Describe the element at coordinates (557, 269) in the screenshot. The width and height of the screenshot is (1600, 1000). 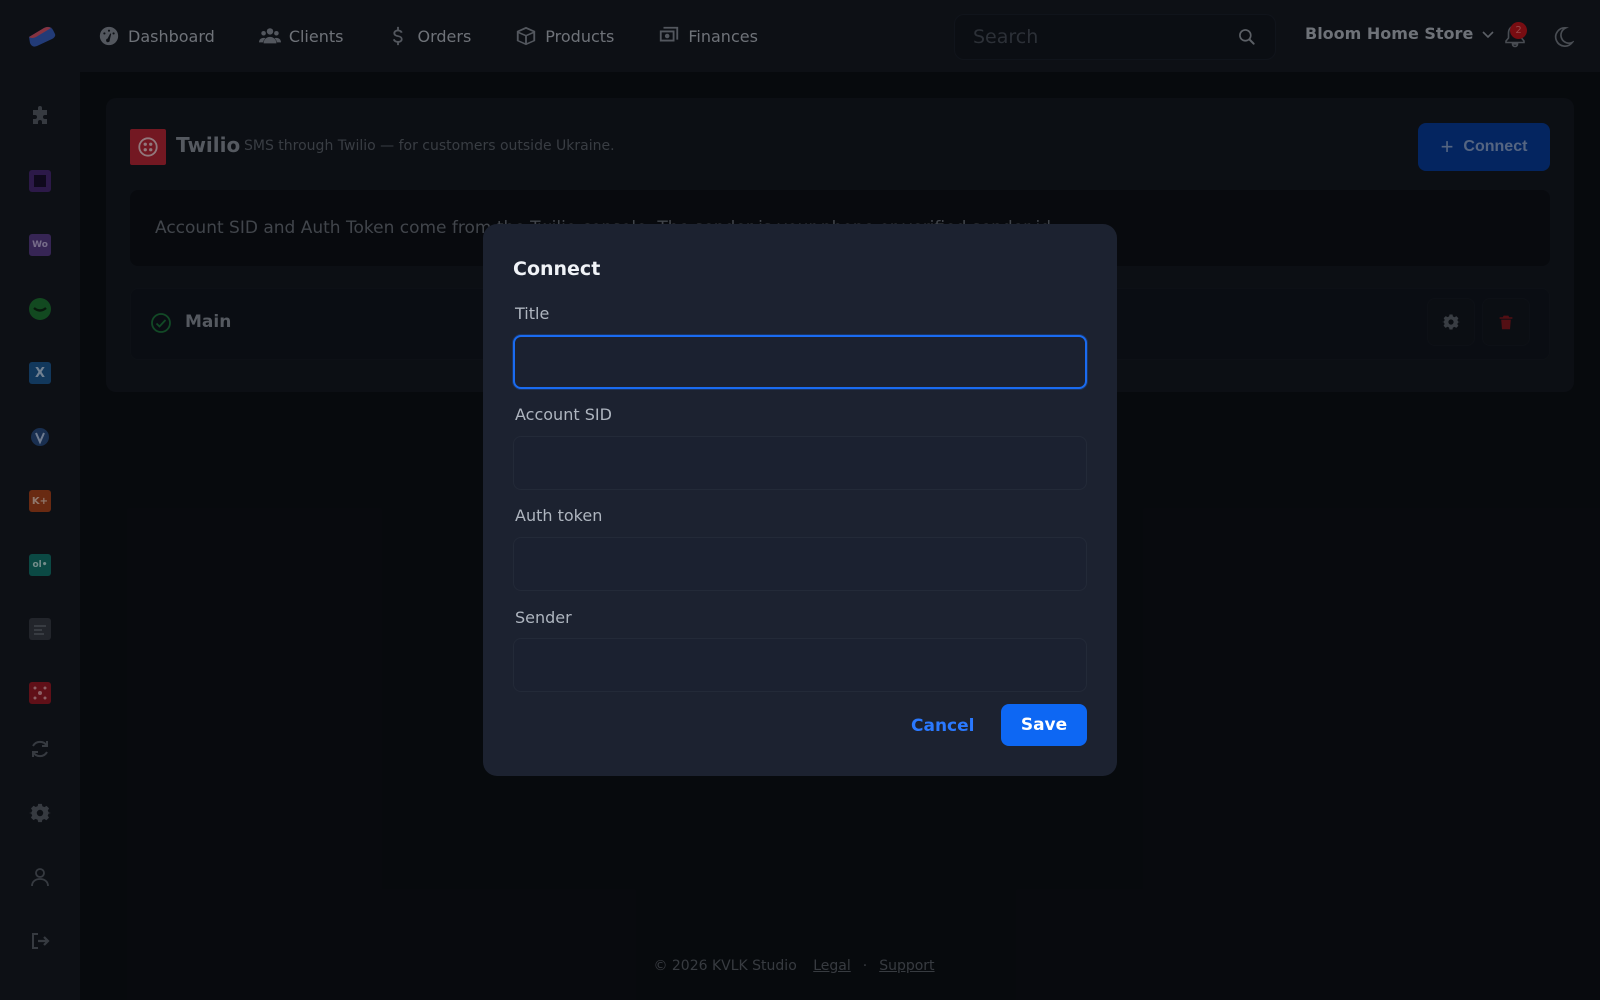
I see `modal-title: Connect` at that location.